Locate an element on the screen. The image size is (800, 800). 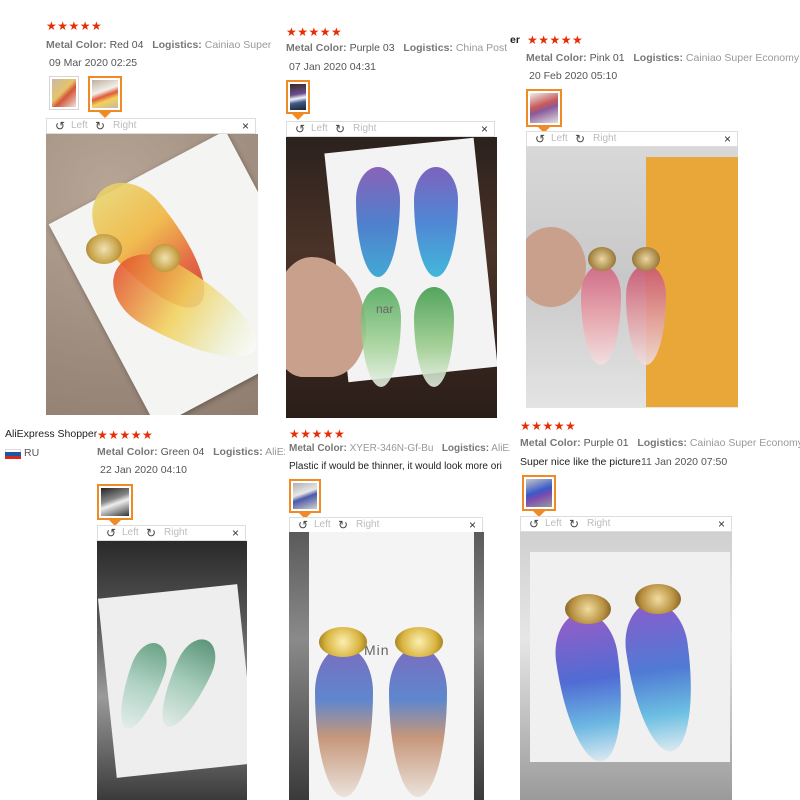
review-date: 11 Jan 2020 07:50 is located at coordinates (684, 462).